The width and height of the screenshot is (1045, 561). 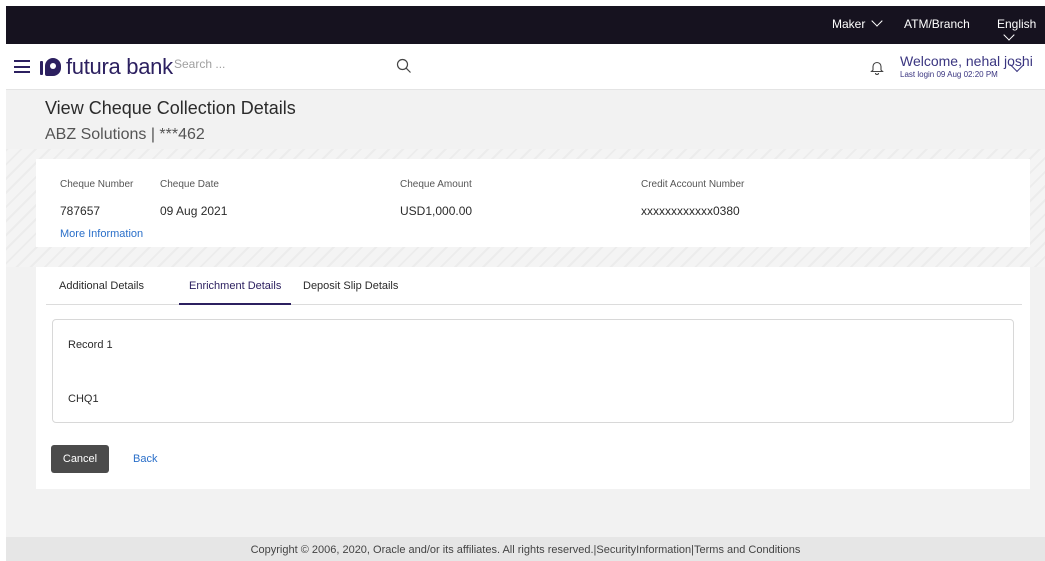 I want to click on record-value: CHQ1, so click(x=83, y=399).